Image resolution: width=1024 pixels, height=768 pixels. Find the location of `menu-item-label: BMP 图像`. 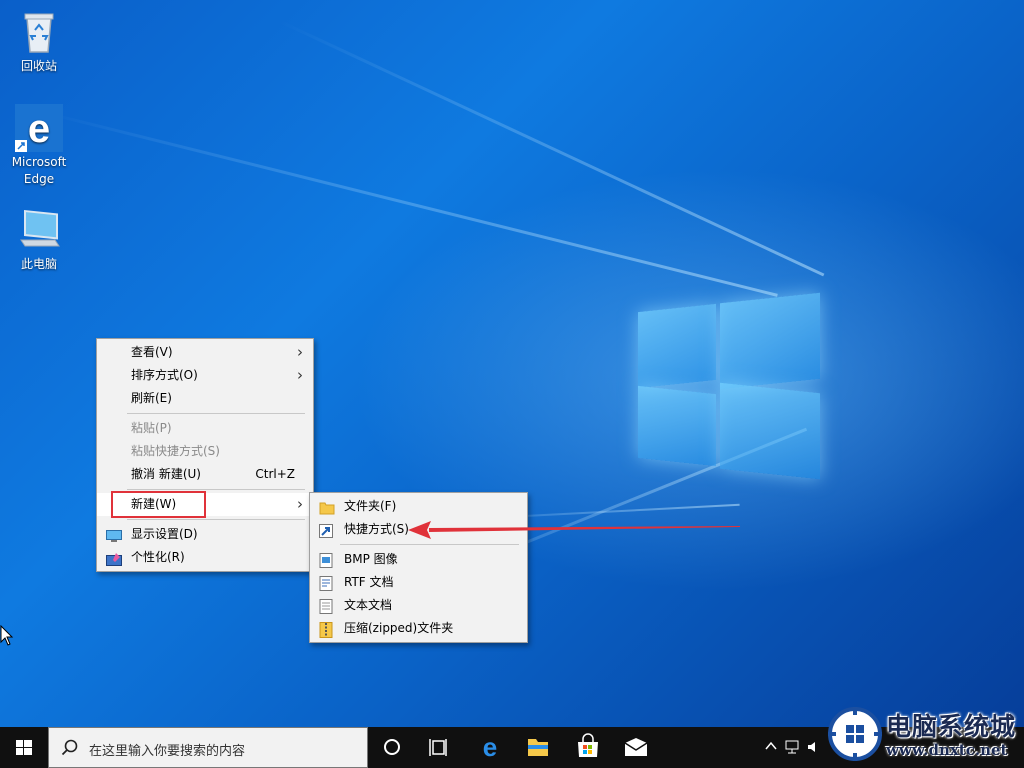

menu-item-label: BMP 图像 is located at coordinates (371, 559).